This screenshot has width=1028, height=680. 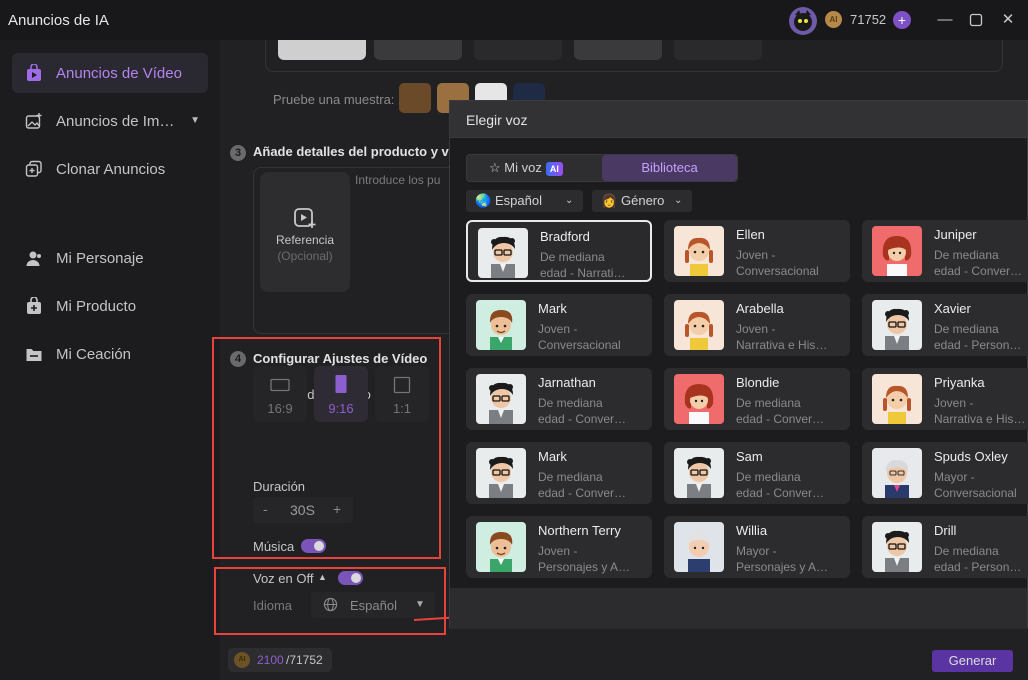 What do you see at coordinates (558, 329) in the screenshot?
I see `voice-desc-line: Joven -` at bounding box center [558, 329].